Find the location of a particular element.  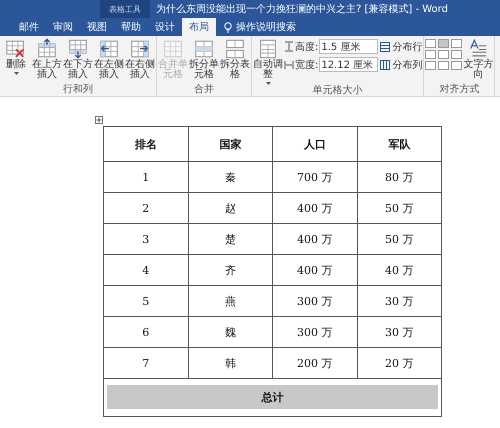

table-cell: 6 is located at coordinates (146, 332).